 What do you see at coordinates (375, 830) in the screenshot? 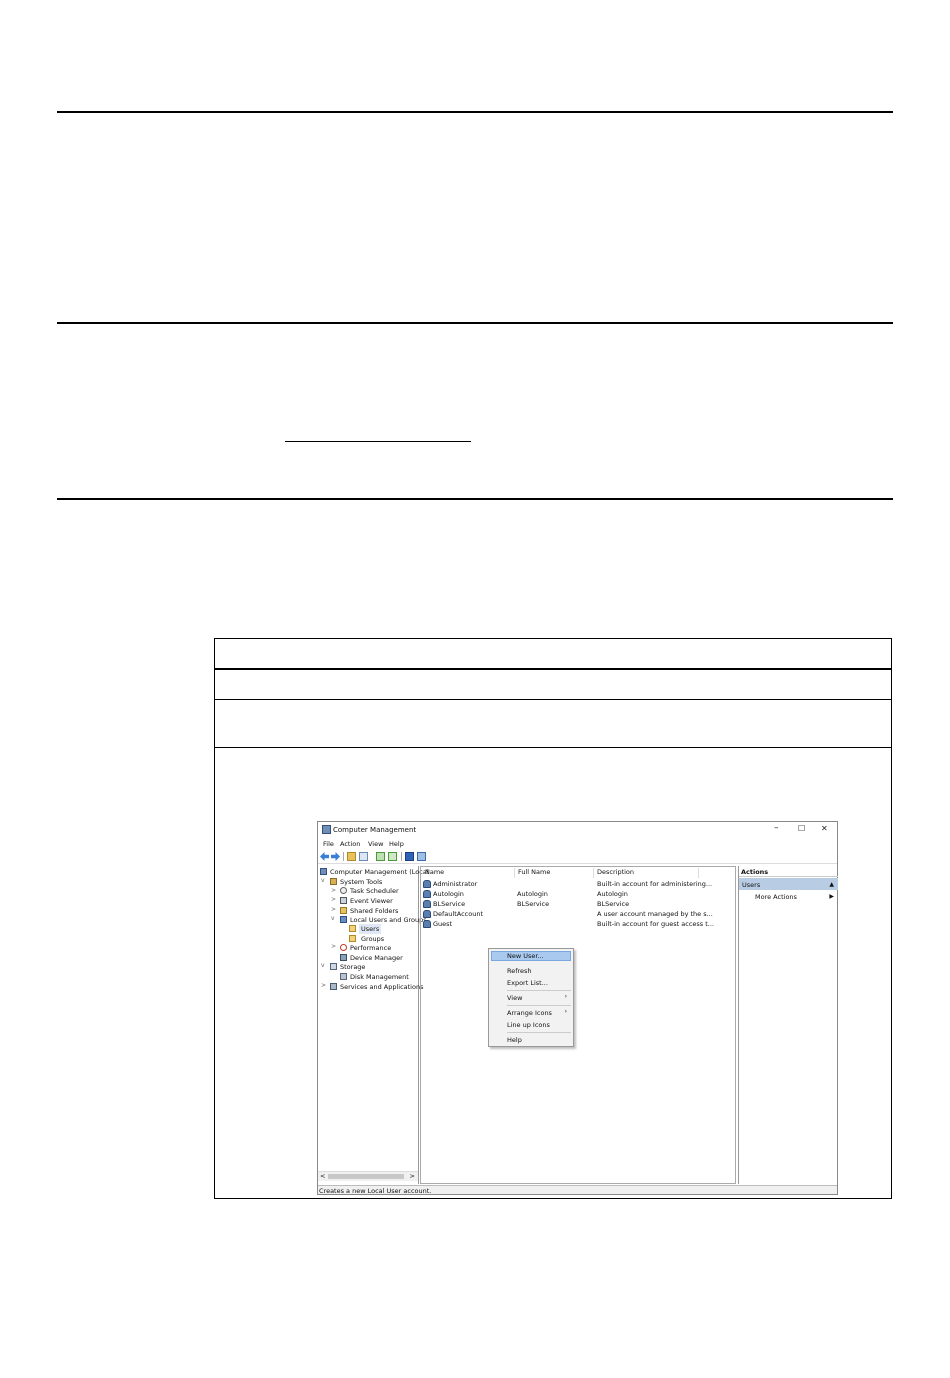
I see `window-title: Computer Management` at bounding box center [375, 830].